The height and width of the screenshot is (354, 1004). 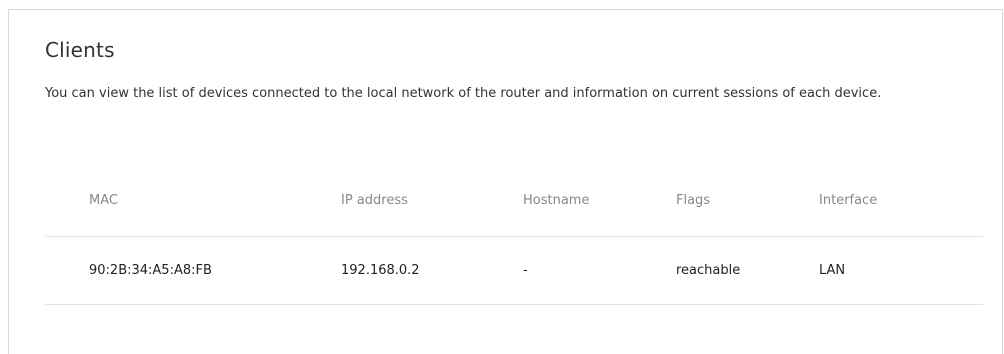 I want to click on cell-interface: LAN, so click(x=832, y=270).